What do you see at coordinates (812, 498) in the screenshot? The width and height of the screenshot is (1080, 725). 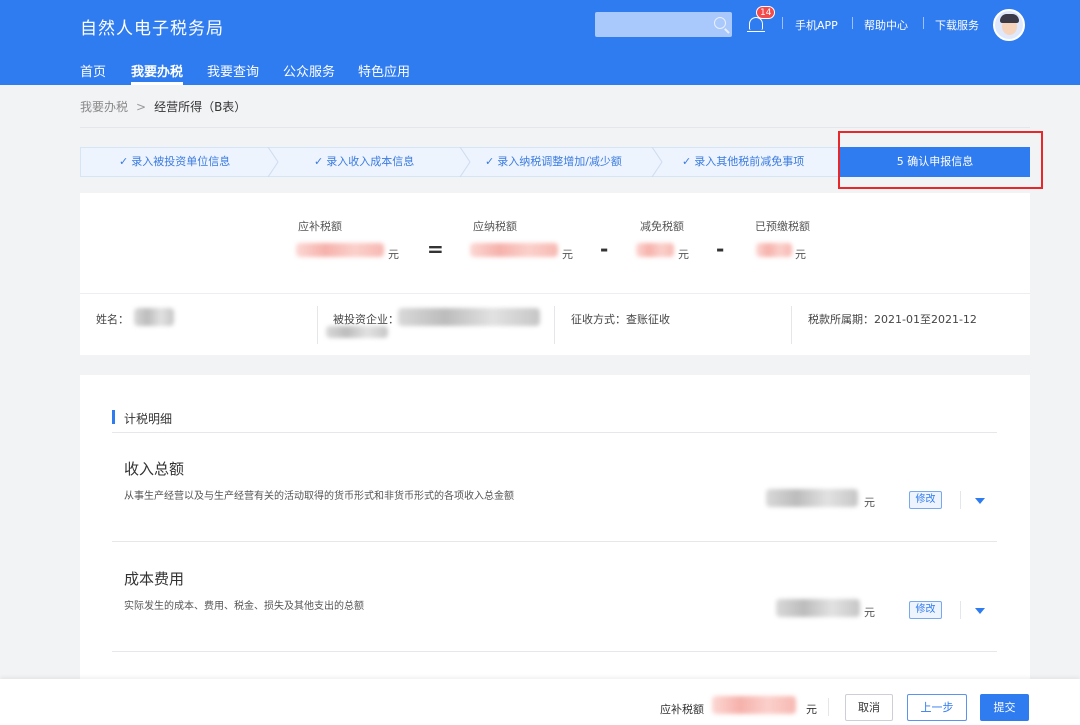 I see `income-total-value` at bounding box center [812, 498].